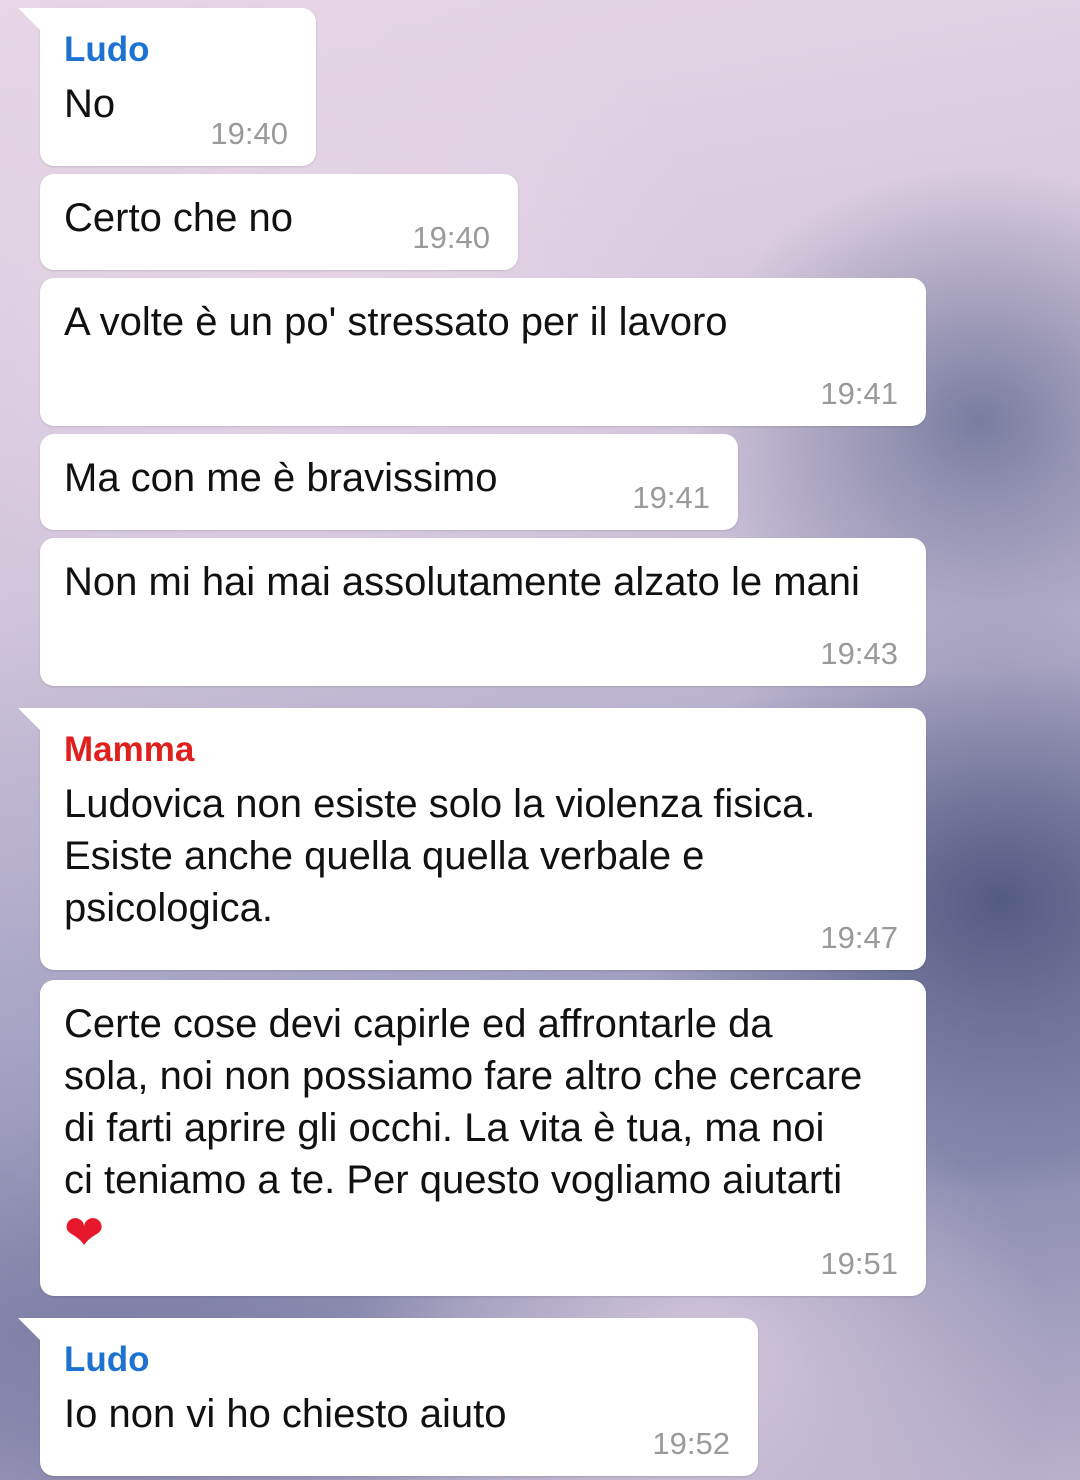 This screenshot has width=1080, height=1480. I want to click on message-bubble: Certo che no 19:40, so click(279, 222).